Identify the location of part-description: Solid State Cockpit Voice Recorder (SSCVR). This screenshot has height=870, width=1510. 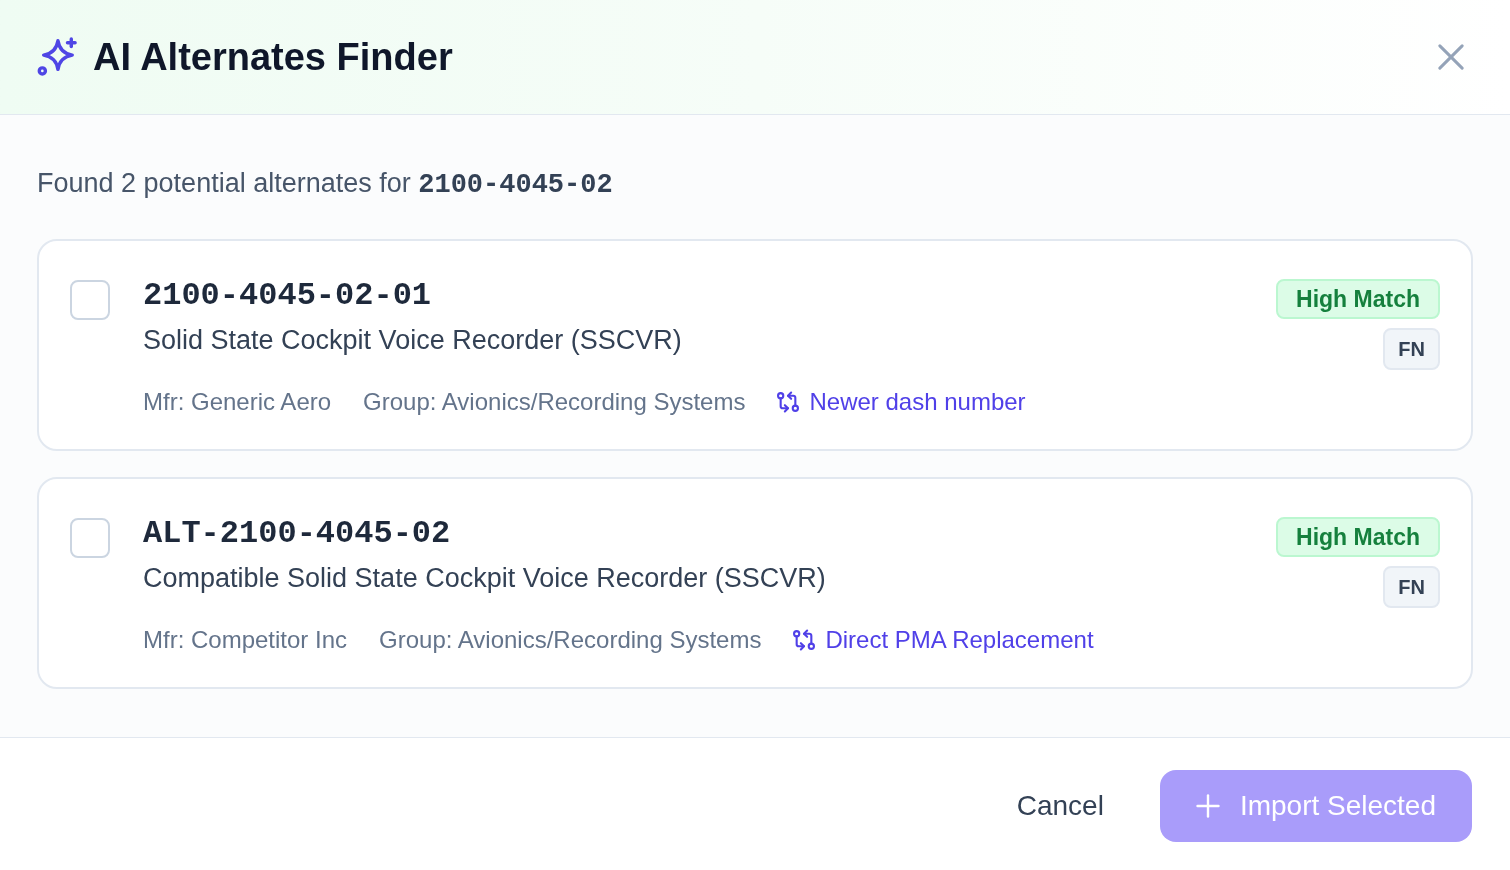
(412, 340).